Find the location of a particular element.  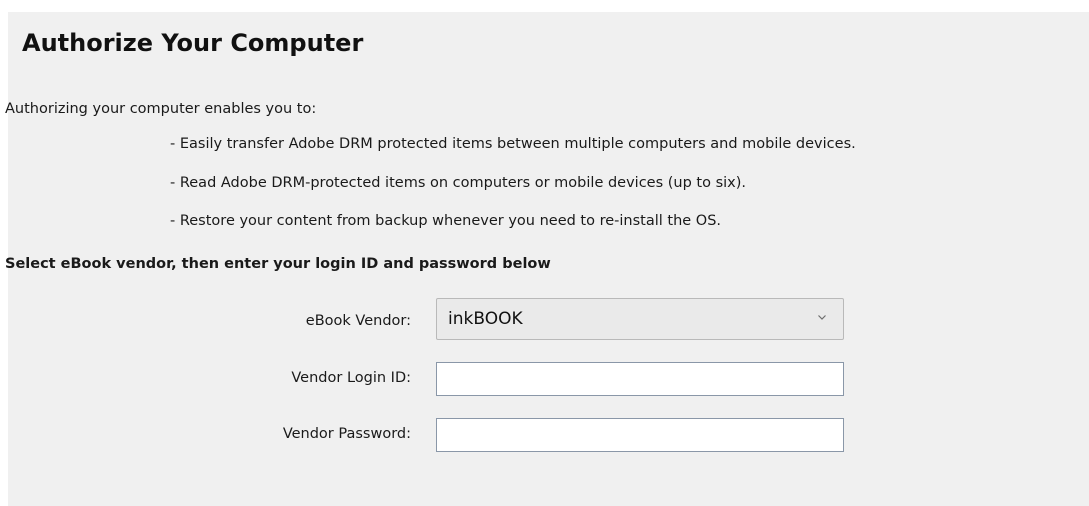

page-title: Authorize Your Computer is located at coordinates (193, 43).